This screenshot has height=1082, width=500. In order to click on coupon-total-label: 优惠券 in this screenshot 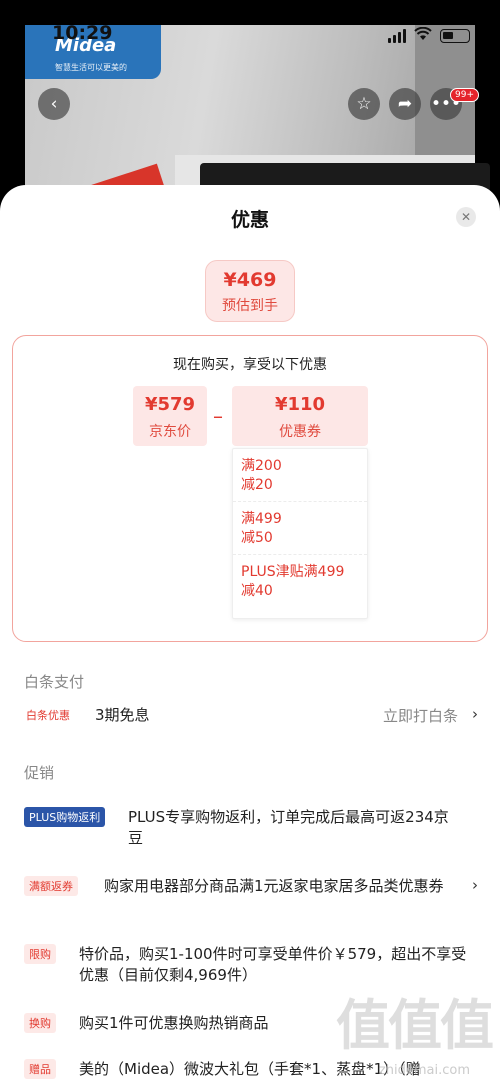, I will do `click(300, 432)`.